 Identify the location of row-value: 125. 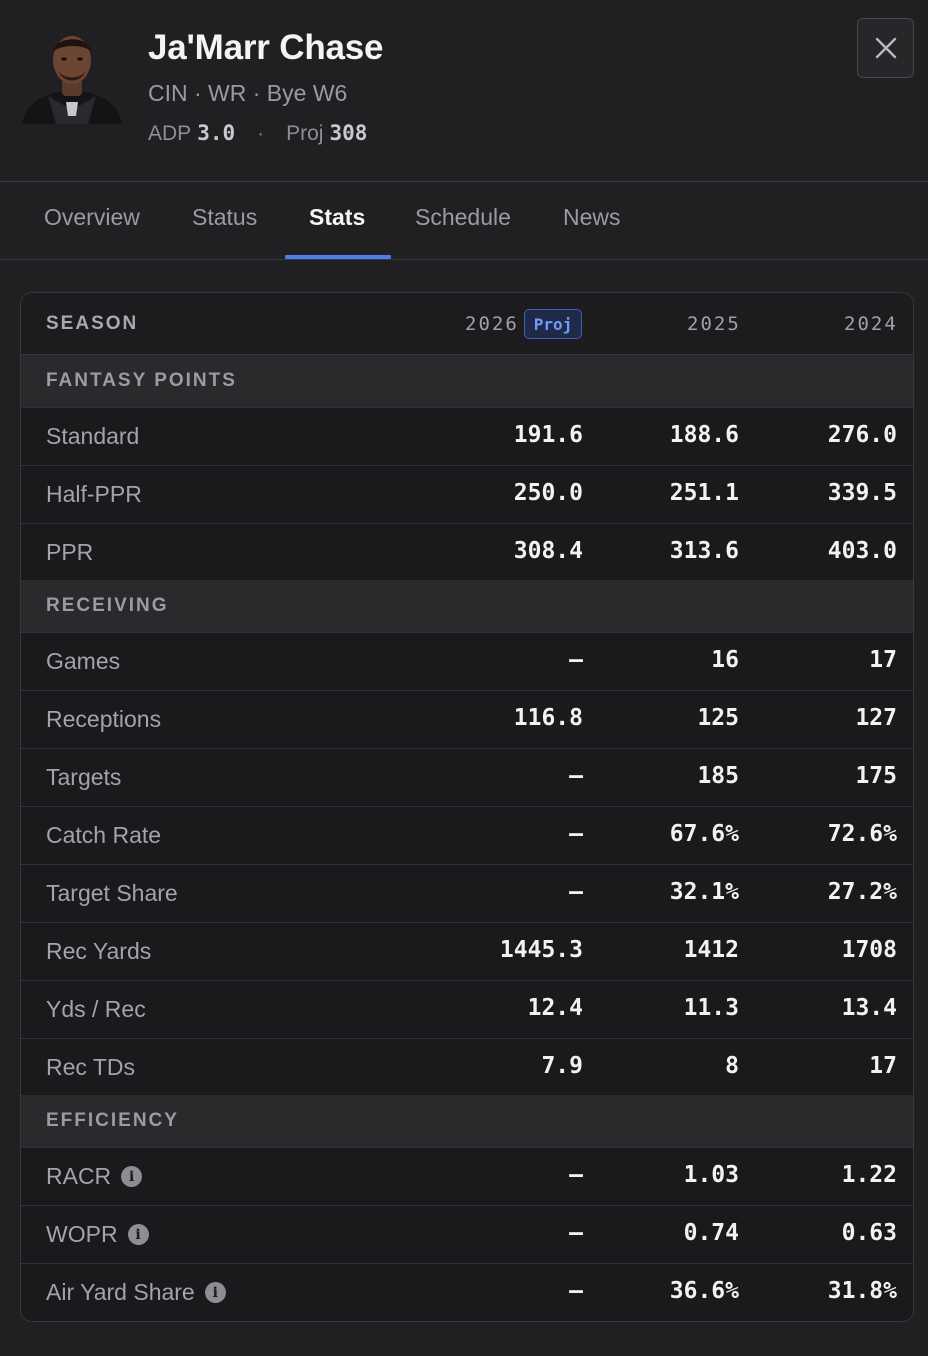
(718, 718).